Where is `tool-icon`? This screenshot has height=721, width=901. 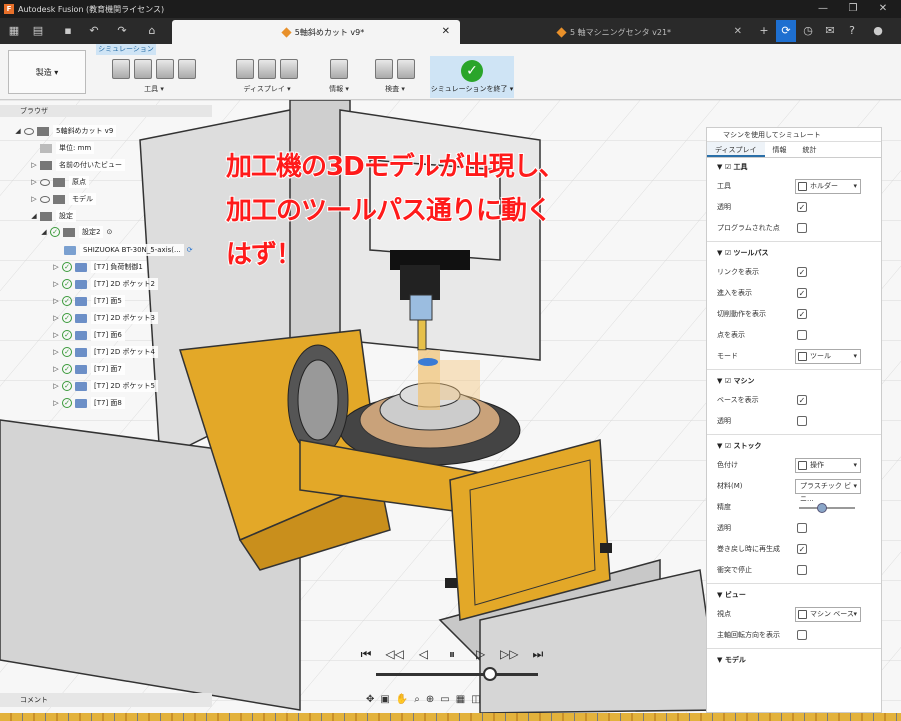 tool-icon is located at coordinates (121, 69).